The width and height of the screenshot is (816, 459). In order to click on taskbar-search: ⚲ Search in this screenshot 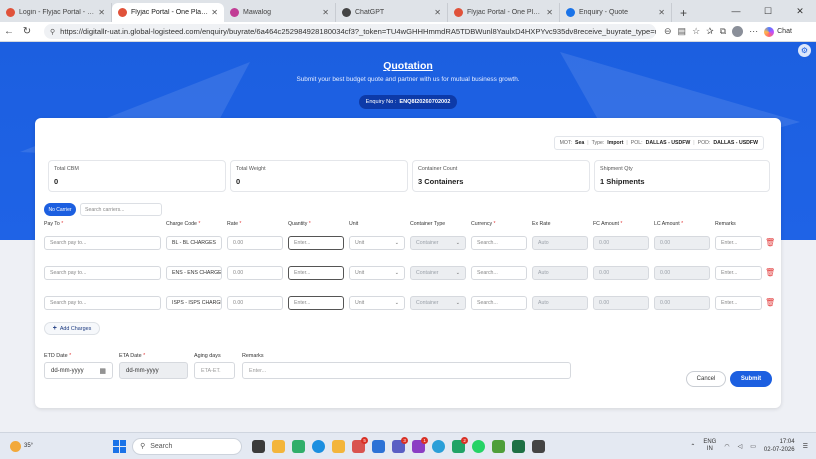, I will do `click(187, 446)`.